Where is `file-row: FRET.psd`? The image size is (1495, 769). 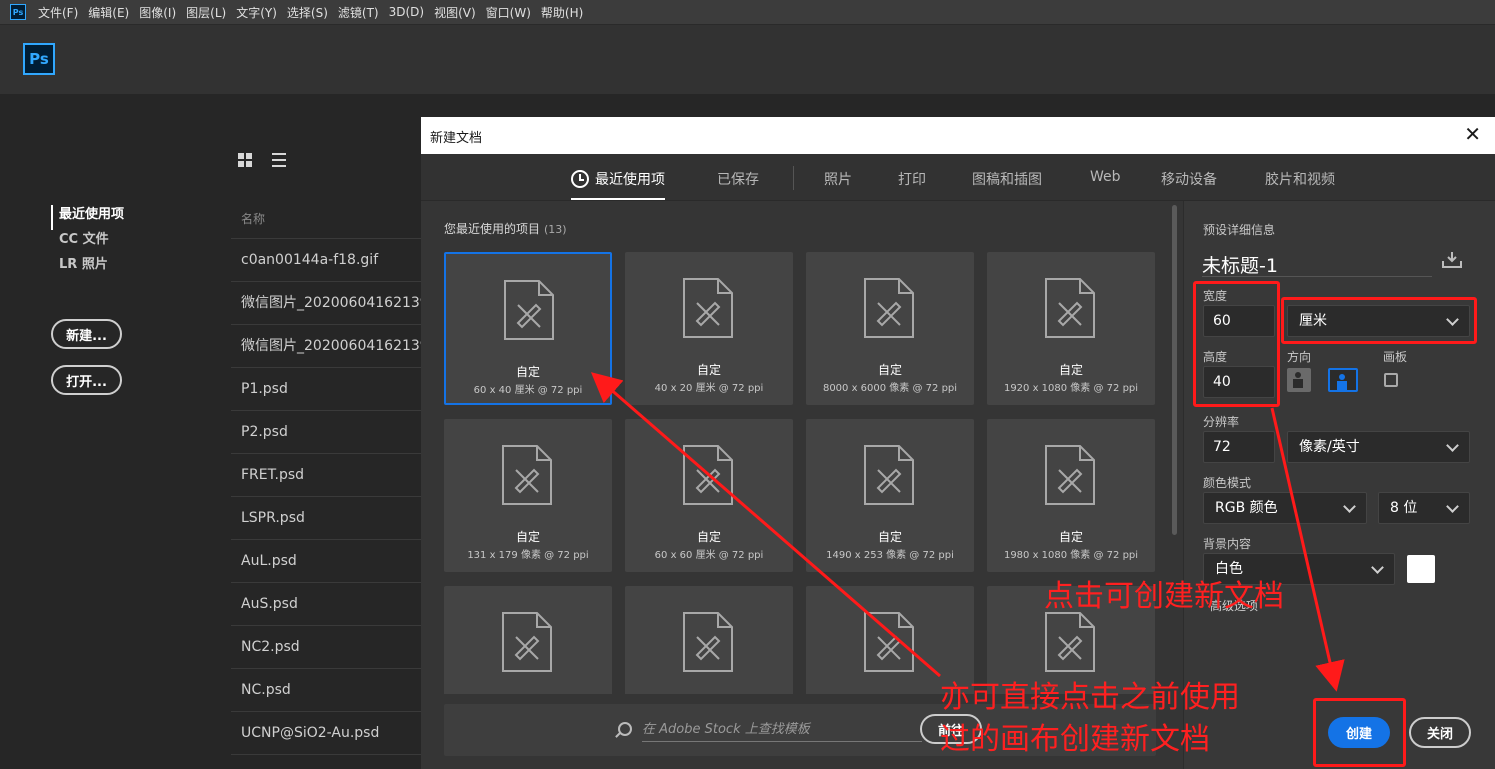
file-row: FRET.psd is located at coordinates (326, 475).